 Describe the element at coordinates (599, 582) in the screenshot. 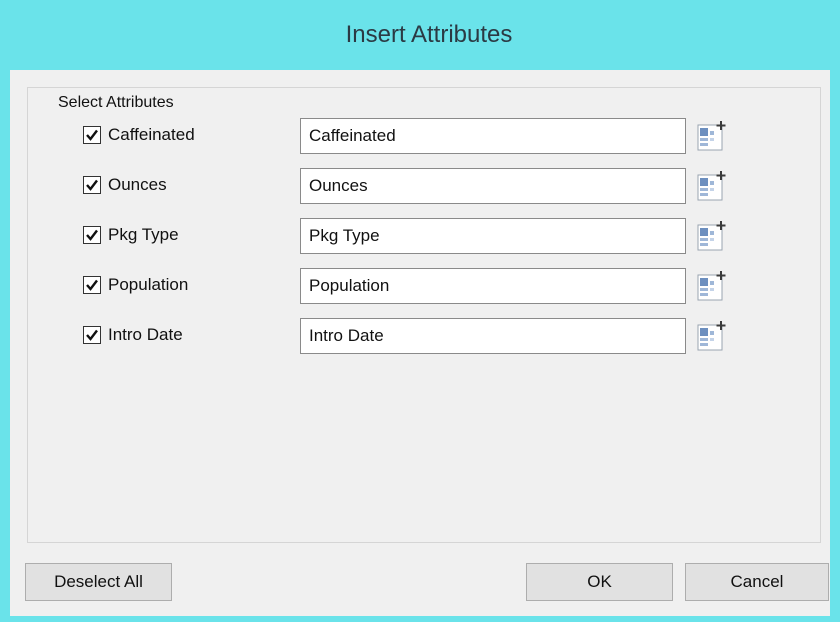

I see `ok-button: OK` at that location.